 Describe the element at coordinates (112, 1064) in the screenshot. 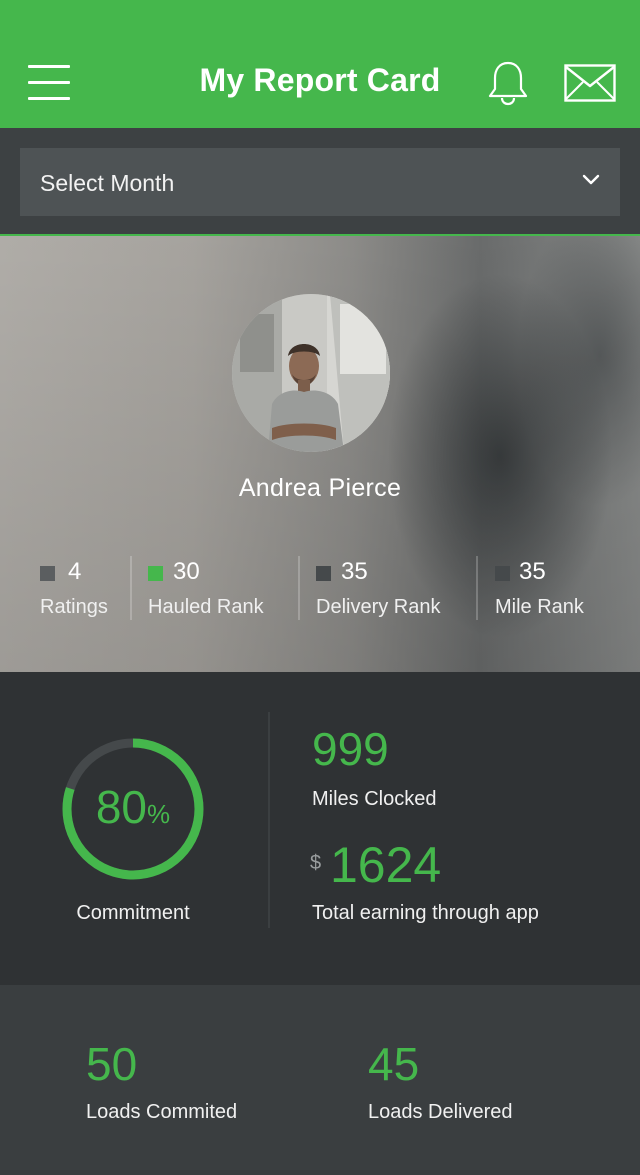

I see `loads-committed-value: 50` at that location.